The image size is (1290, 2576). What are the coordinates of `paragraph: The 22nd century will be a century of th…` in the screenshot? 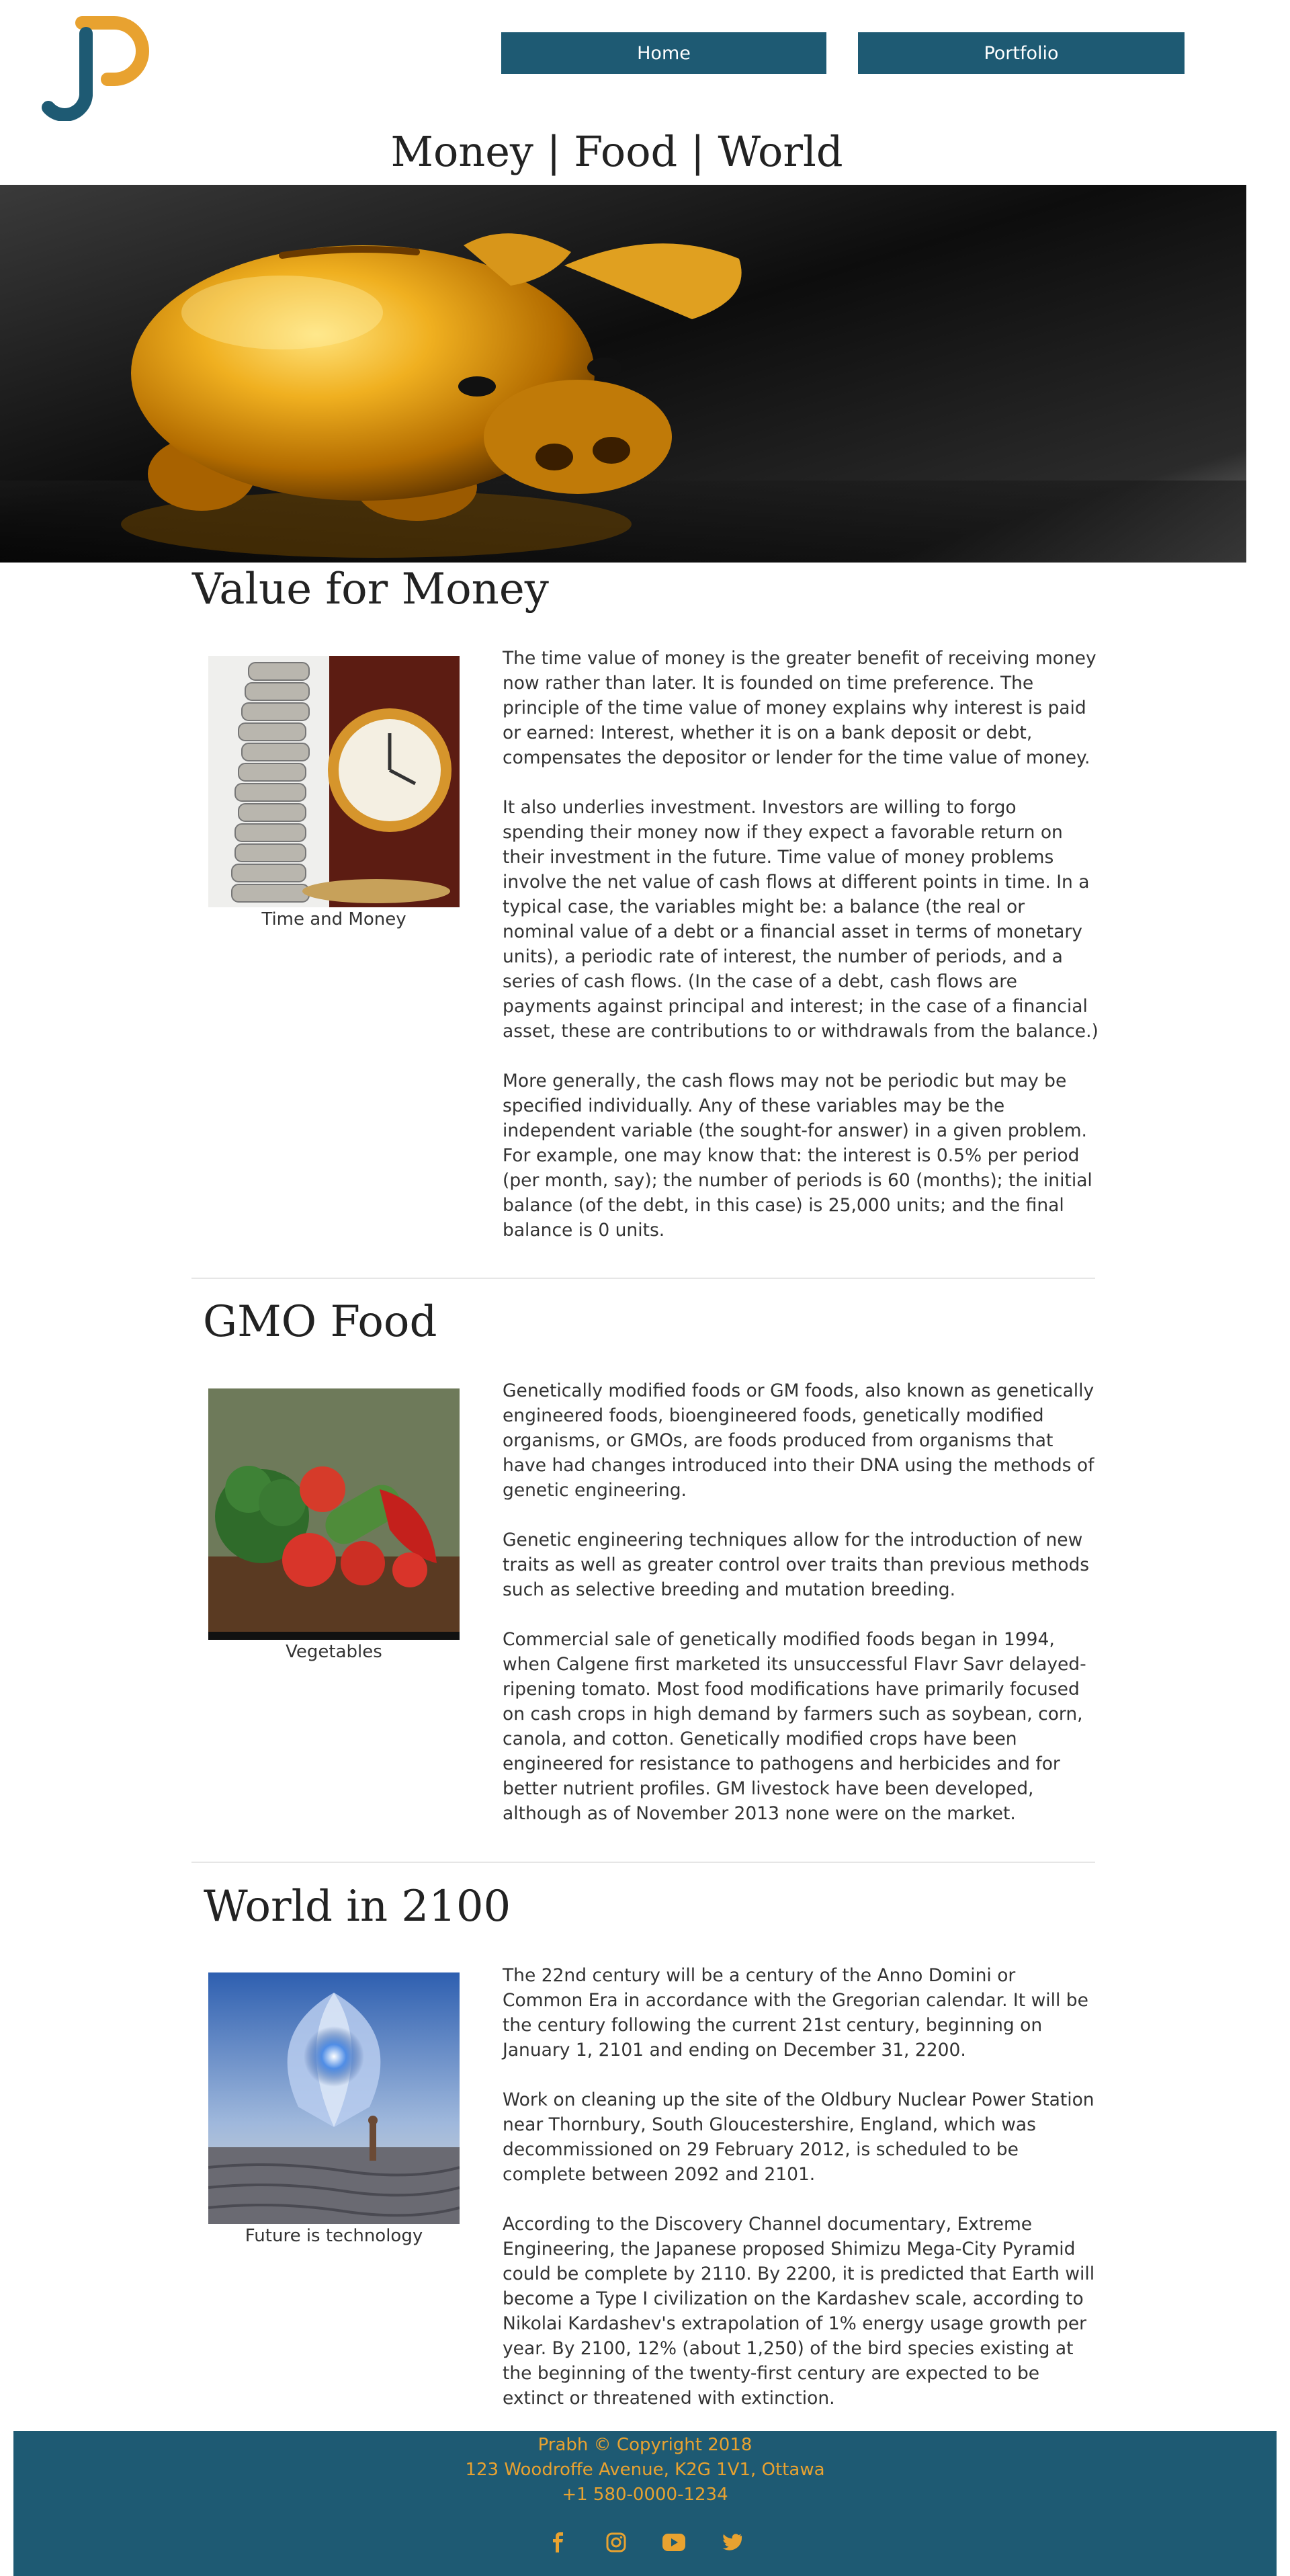 It's located at (795, 2013).